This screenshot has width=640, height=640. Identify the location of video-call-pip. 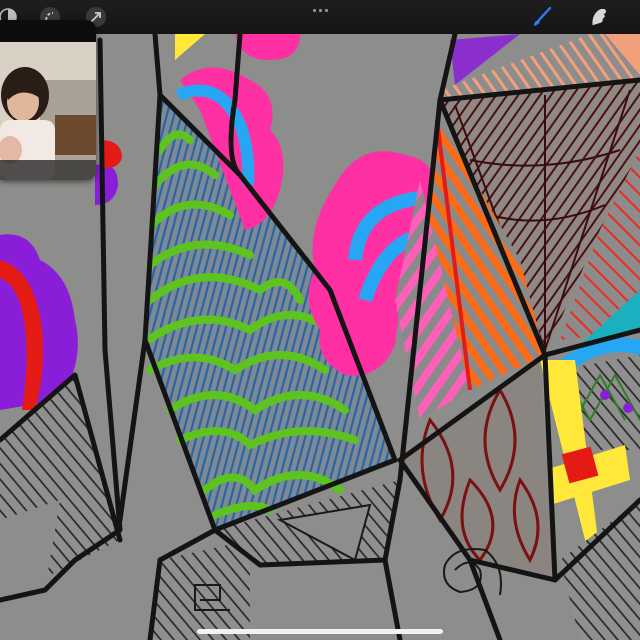
(48, 100).